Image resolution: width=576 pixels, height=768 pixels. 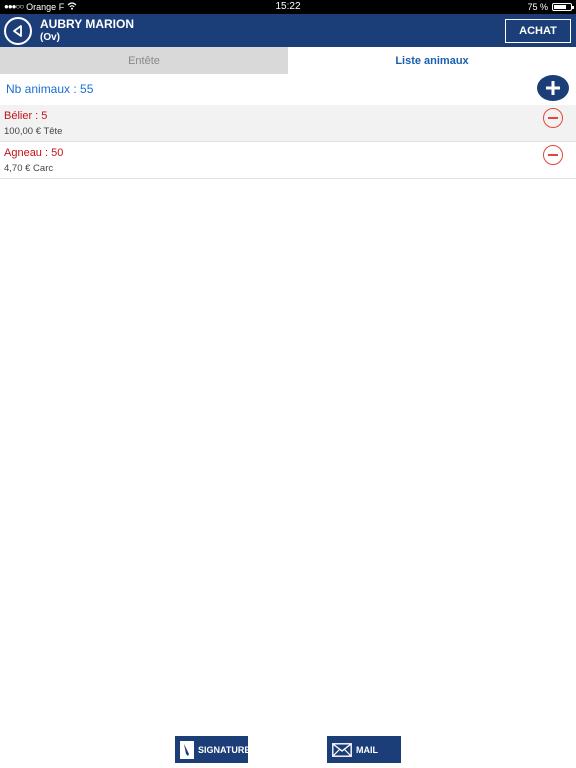 I want to click on add-animal-button, so click(x=553, y=88).